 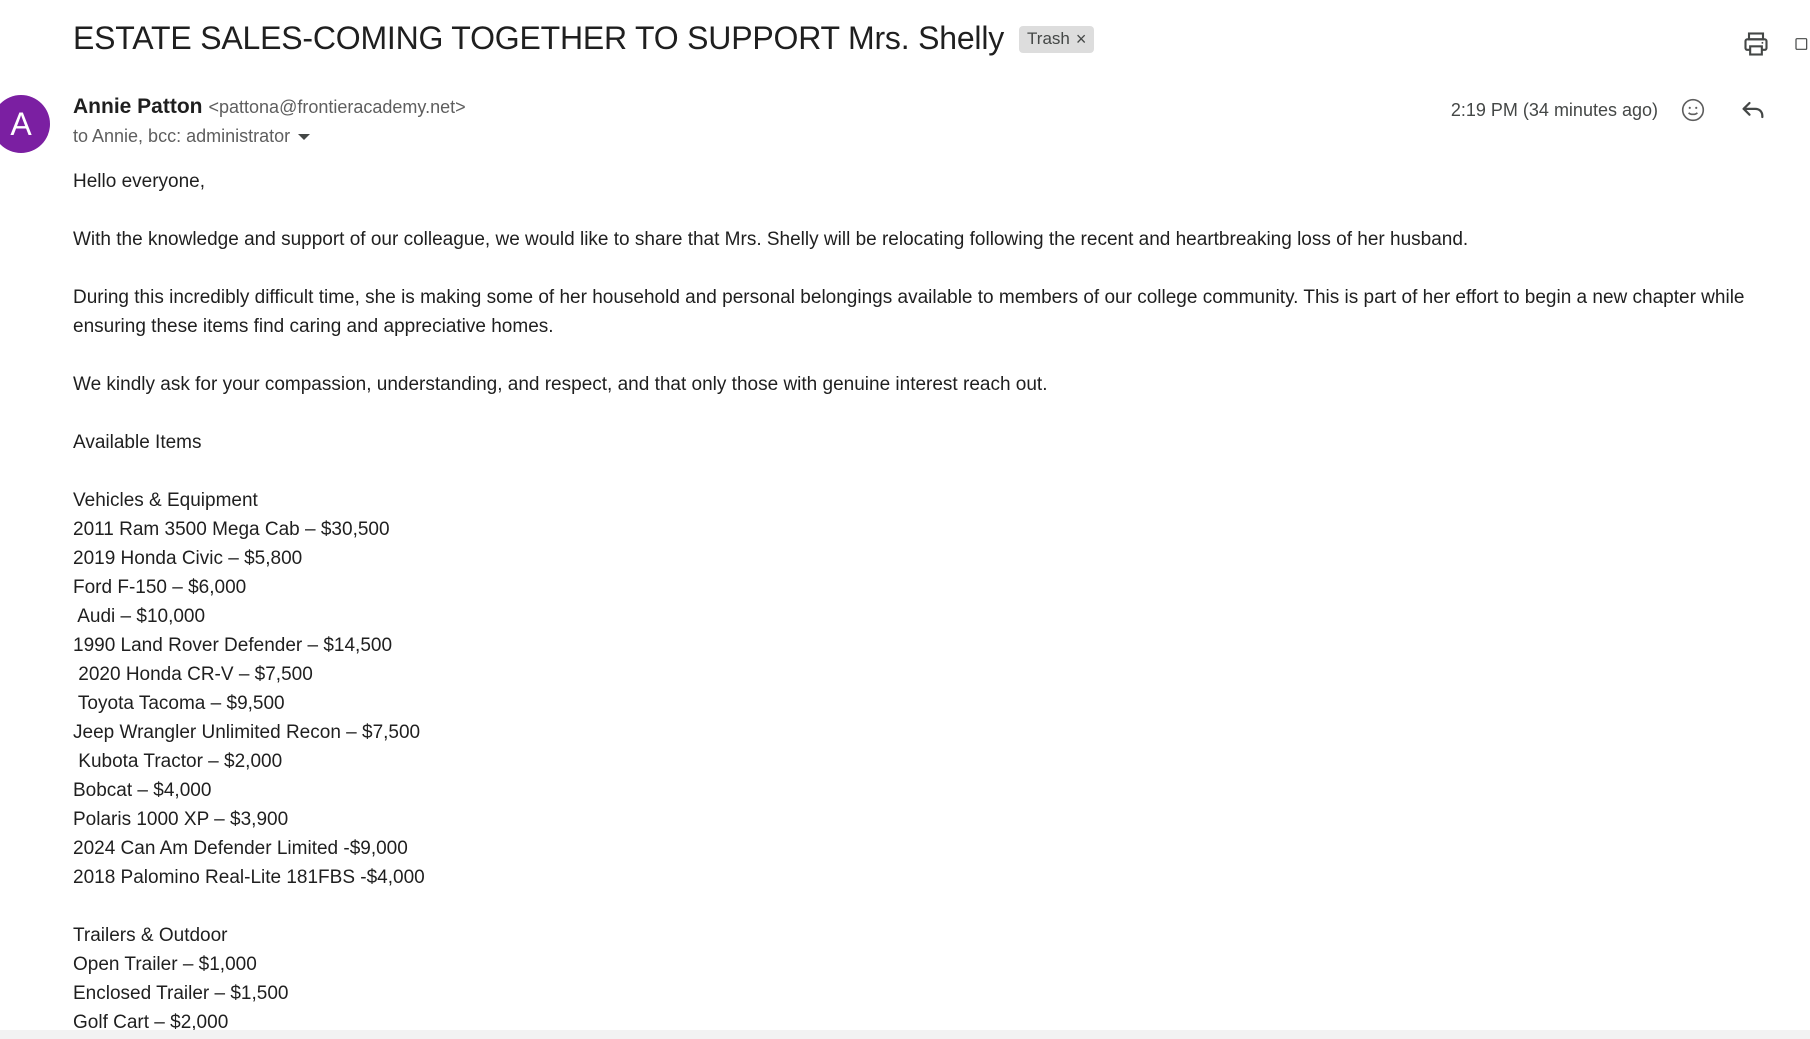 I want to click on list-item: Toyota Tacoma – $9,500, so click(x=179, y=703).